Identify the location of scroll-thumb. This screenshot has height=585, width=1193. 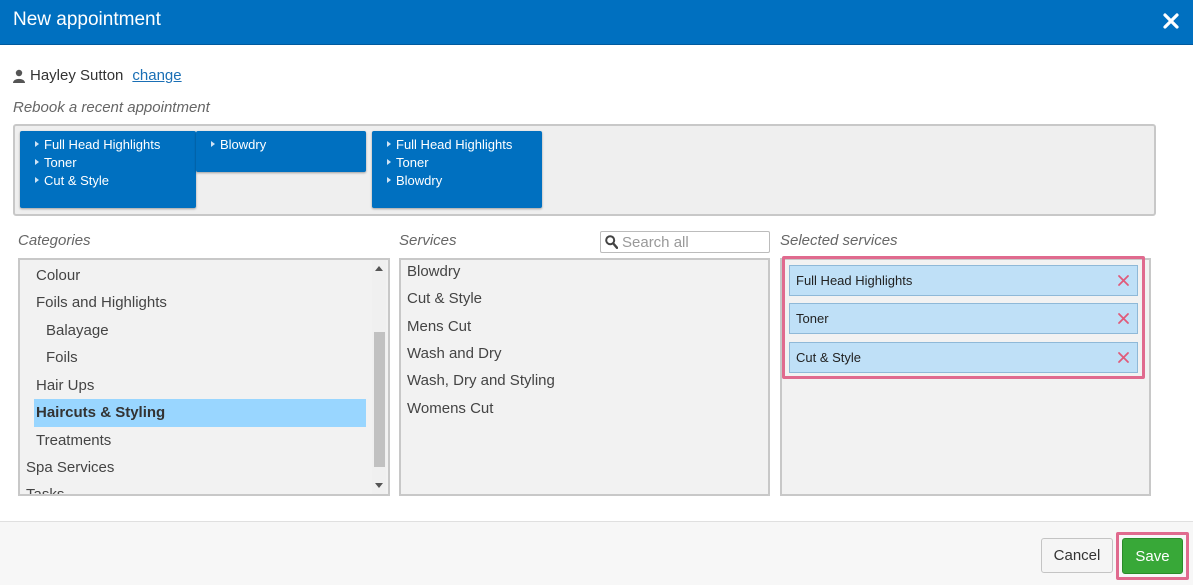
(379, 399).